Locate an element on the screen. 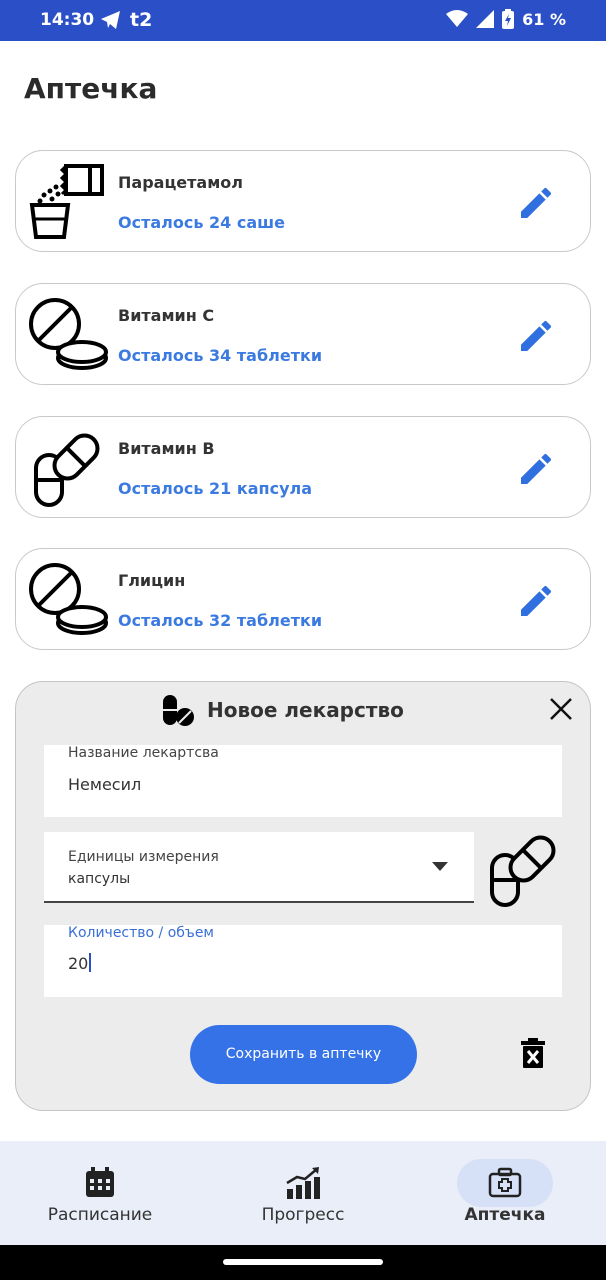 The image size is (606, 1280). medicine-name-value: Немесил is located at coordinates (105, 784).